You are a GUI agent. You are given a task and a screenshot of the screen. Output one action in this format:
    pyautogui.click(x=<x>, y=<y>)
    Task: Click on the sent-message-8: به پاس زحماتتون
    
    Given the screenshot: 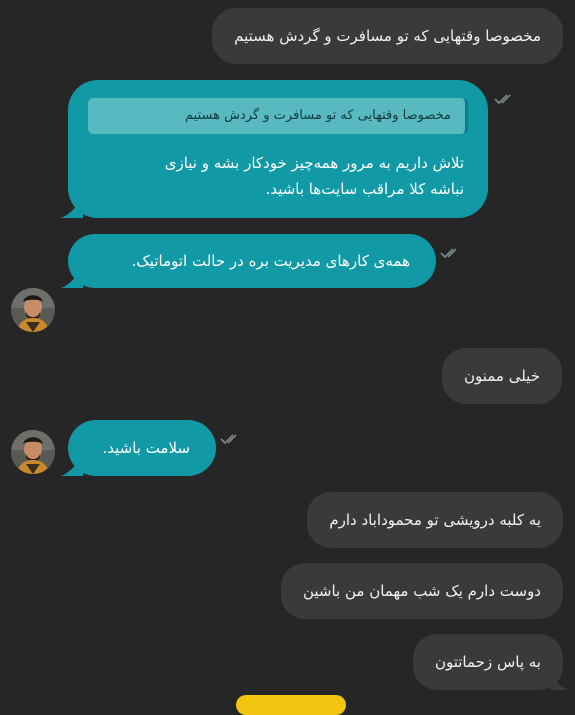 What is the action you would take?
    pyautogui.click(x=487, y=662)
    